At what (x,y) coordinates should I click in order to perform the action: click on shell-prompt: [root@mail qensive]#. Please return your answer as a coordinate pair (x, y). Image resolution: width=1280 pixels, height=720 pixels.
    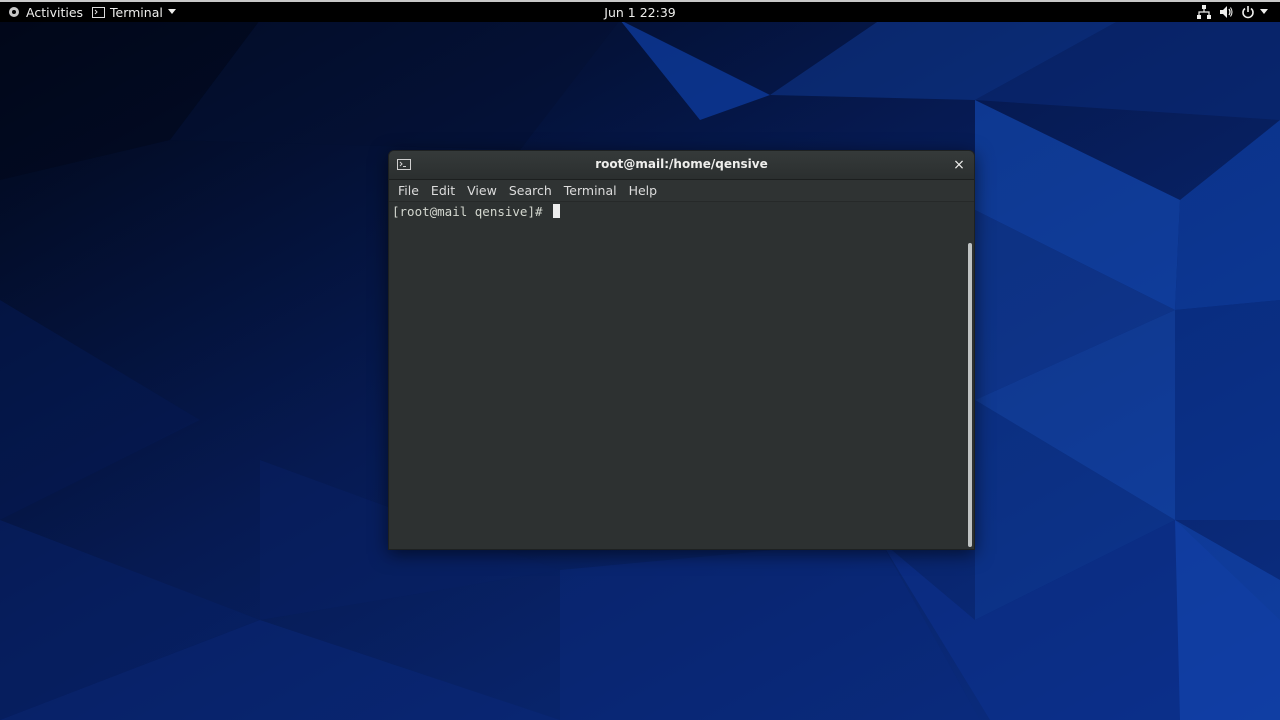
    Looking at the image, I should click on (471, 211).